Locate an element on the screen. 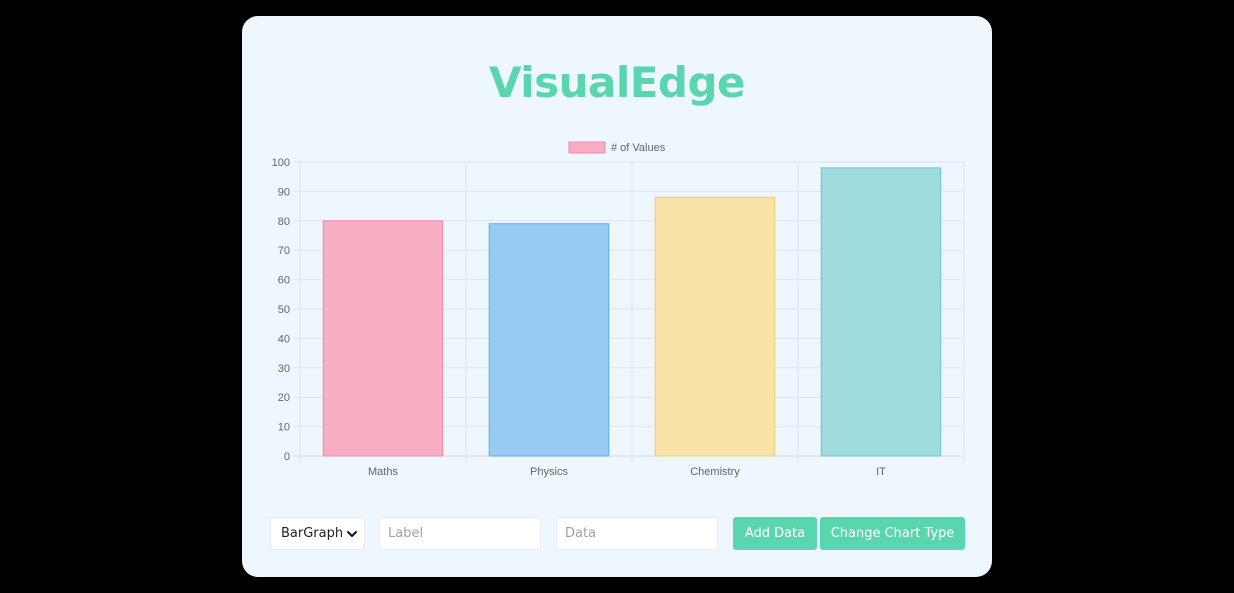 The image size is (1234, 593). legend-label: # of Values is located at coordinates (638, 148).